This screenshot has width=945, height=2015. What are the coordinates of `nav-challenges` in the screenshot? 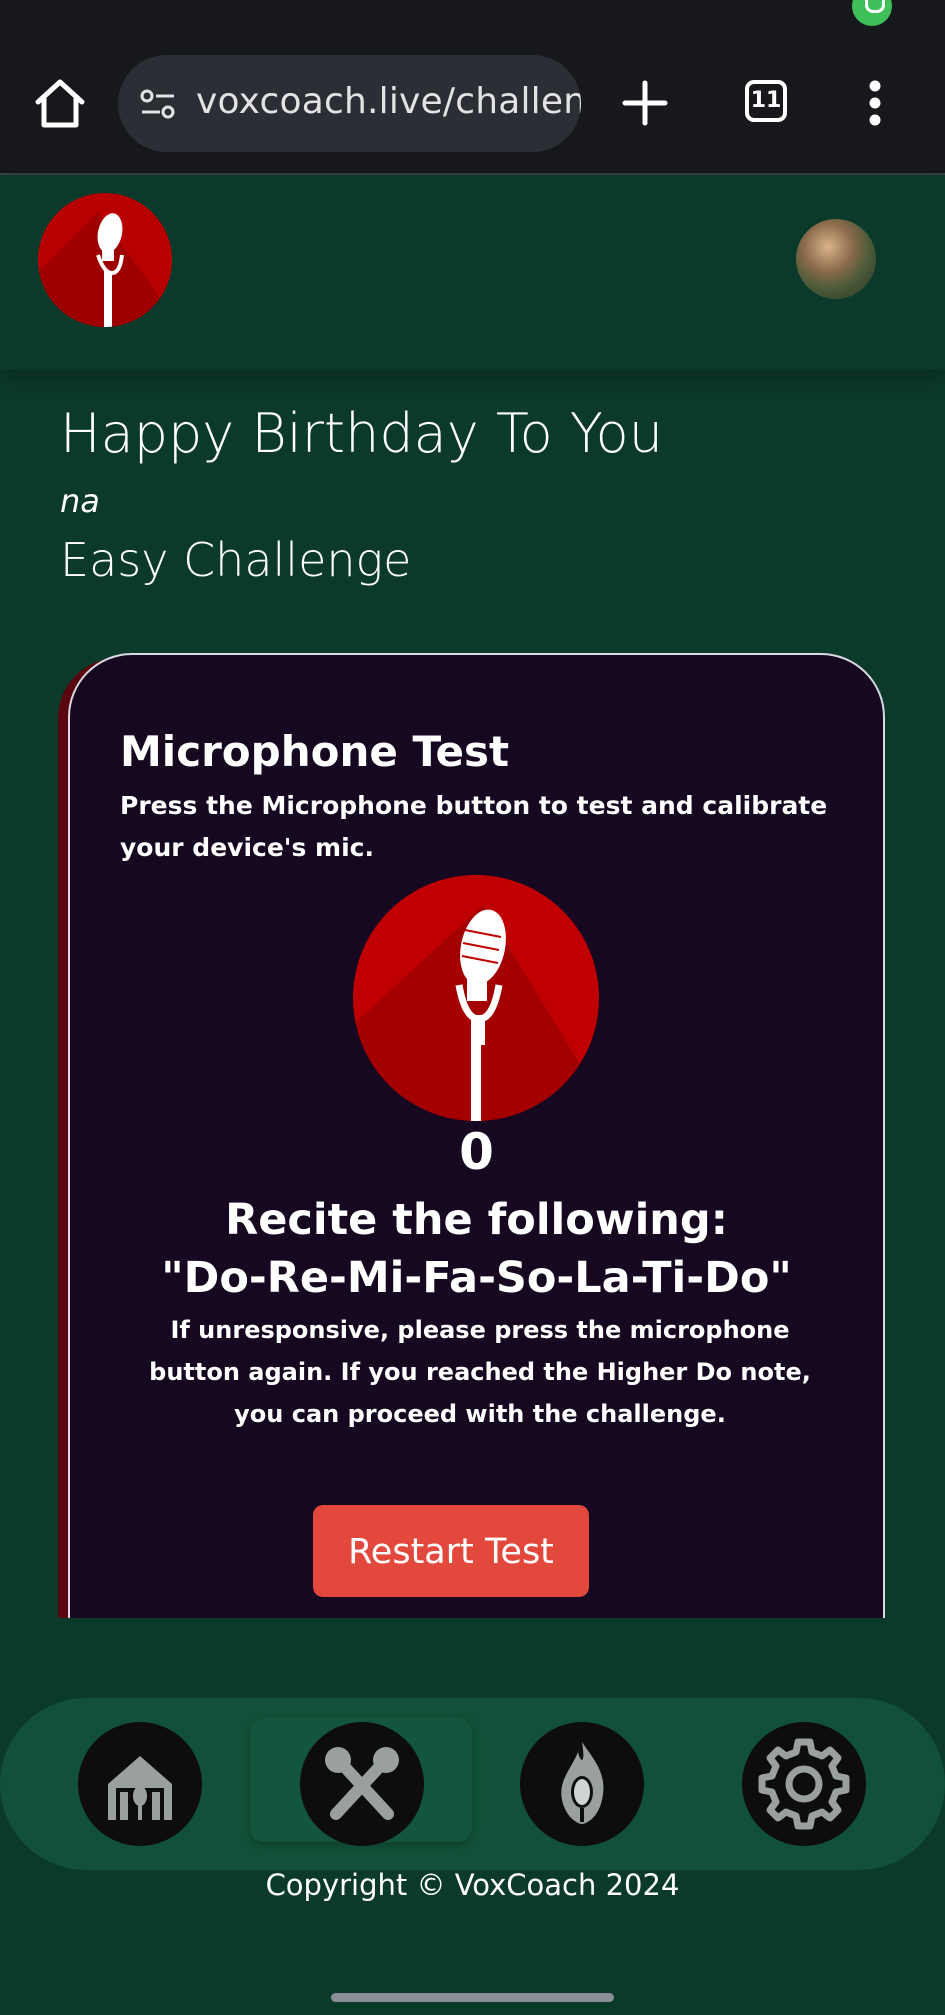 It's located at (362, 1784).